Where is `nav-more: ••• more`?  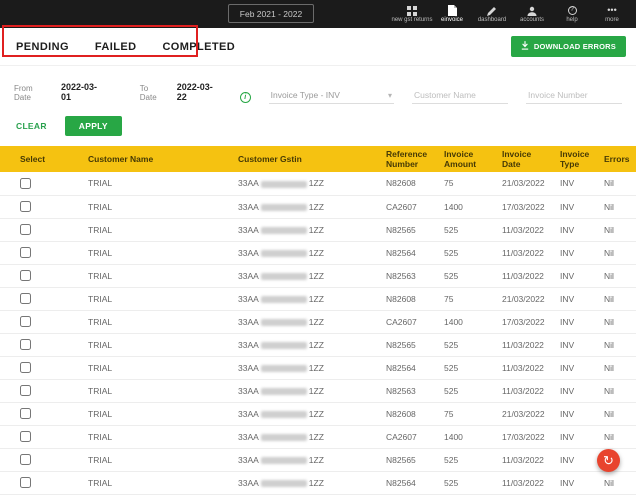 nav-more: ••• more is located at coordinates (612, 14).